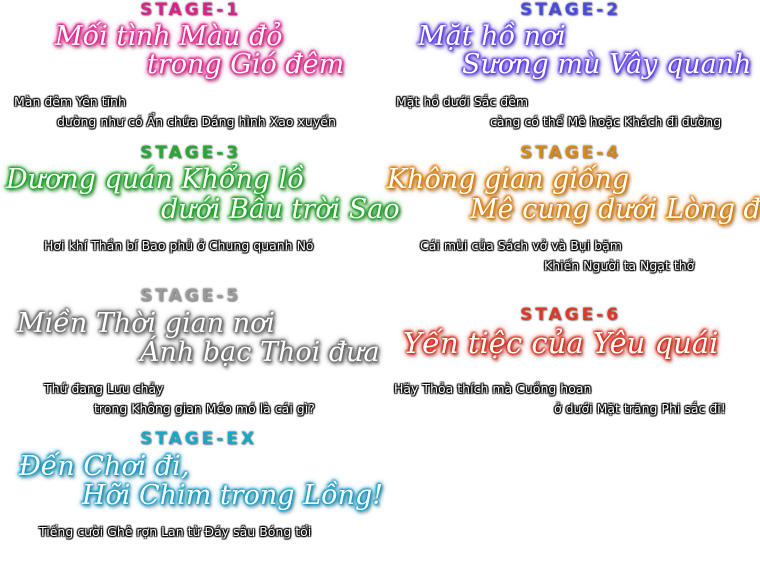 The image size is (760, 572). What do you see at coordinates (493, 388) in the screenshot?
I see `stage-6-desc-line-1: Hãy Thỏa thích mà Cuồng hoan` at bounding box center [493, 388].